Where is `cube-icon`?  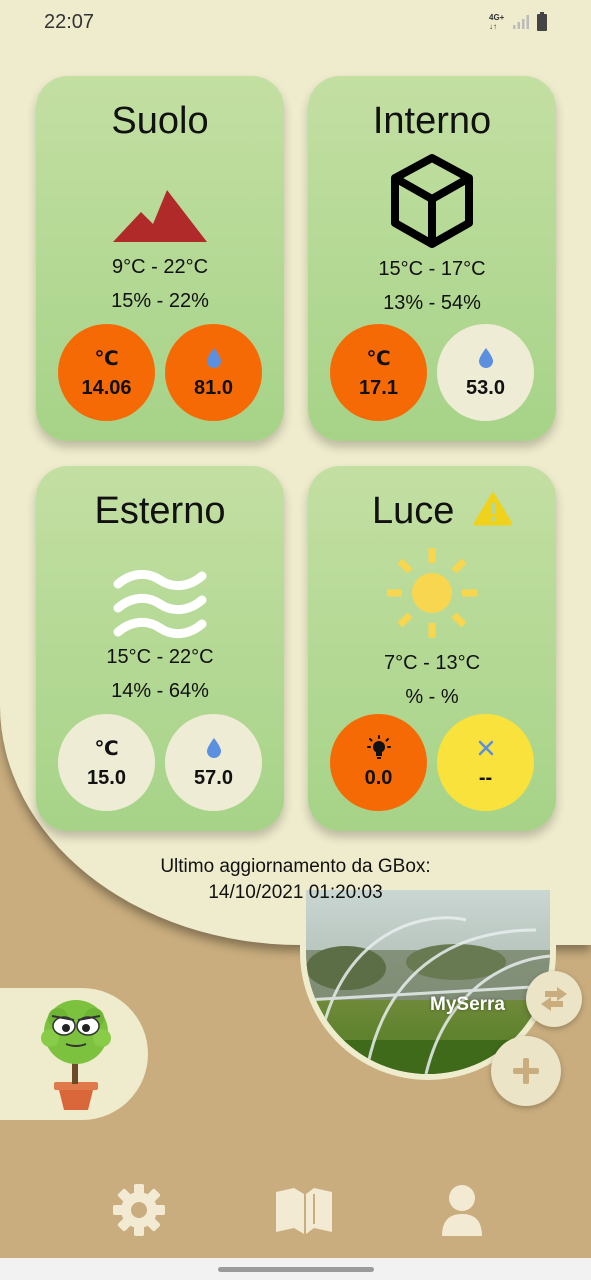
cube-icon is located at coordinates (432, 201).